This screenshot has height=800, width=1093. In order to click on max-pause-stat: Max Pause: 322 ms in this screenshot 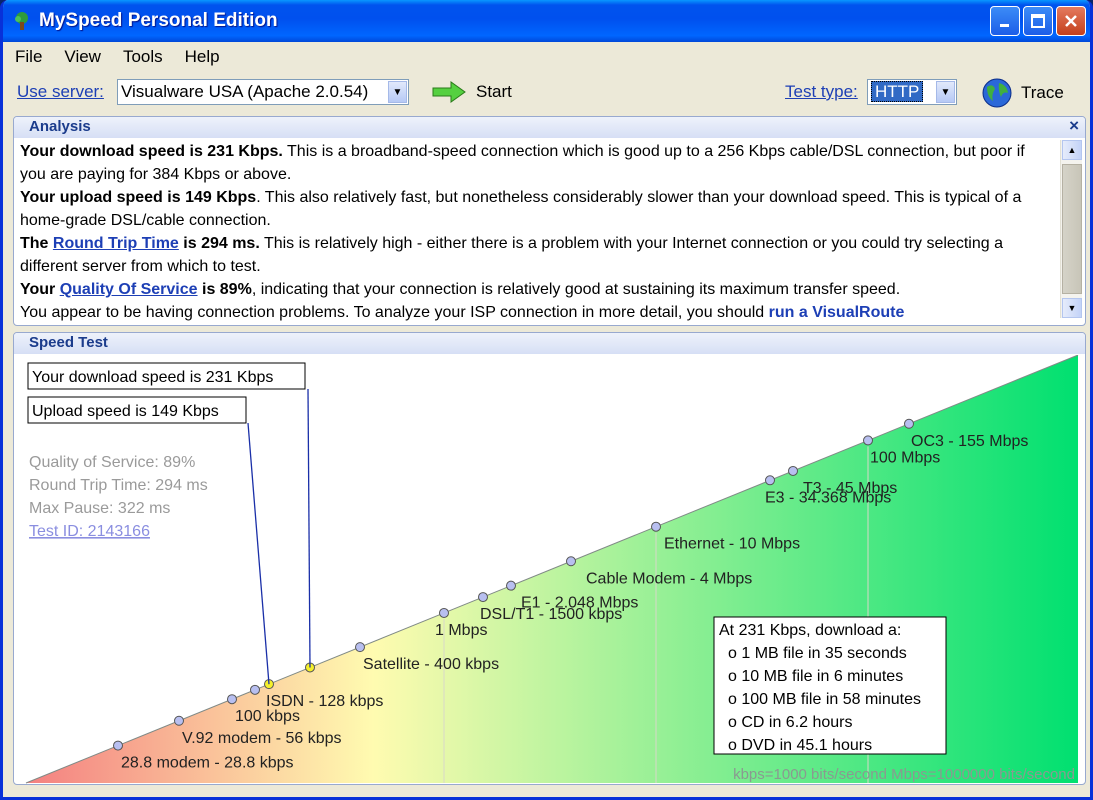, I will do `click(99, 508)`.